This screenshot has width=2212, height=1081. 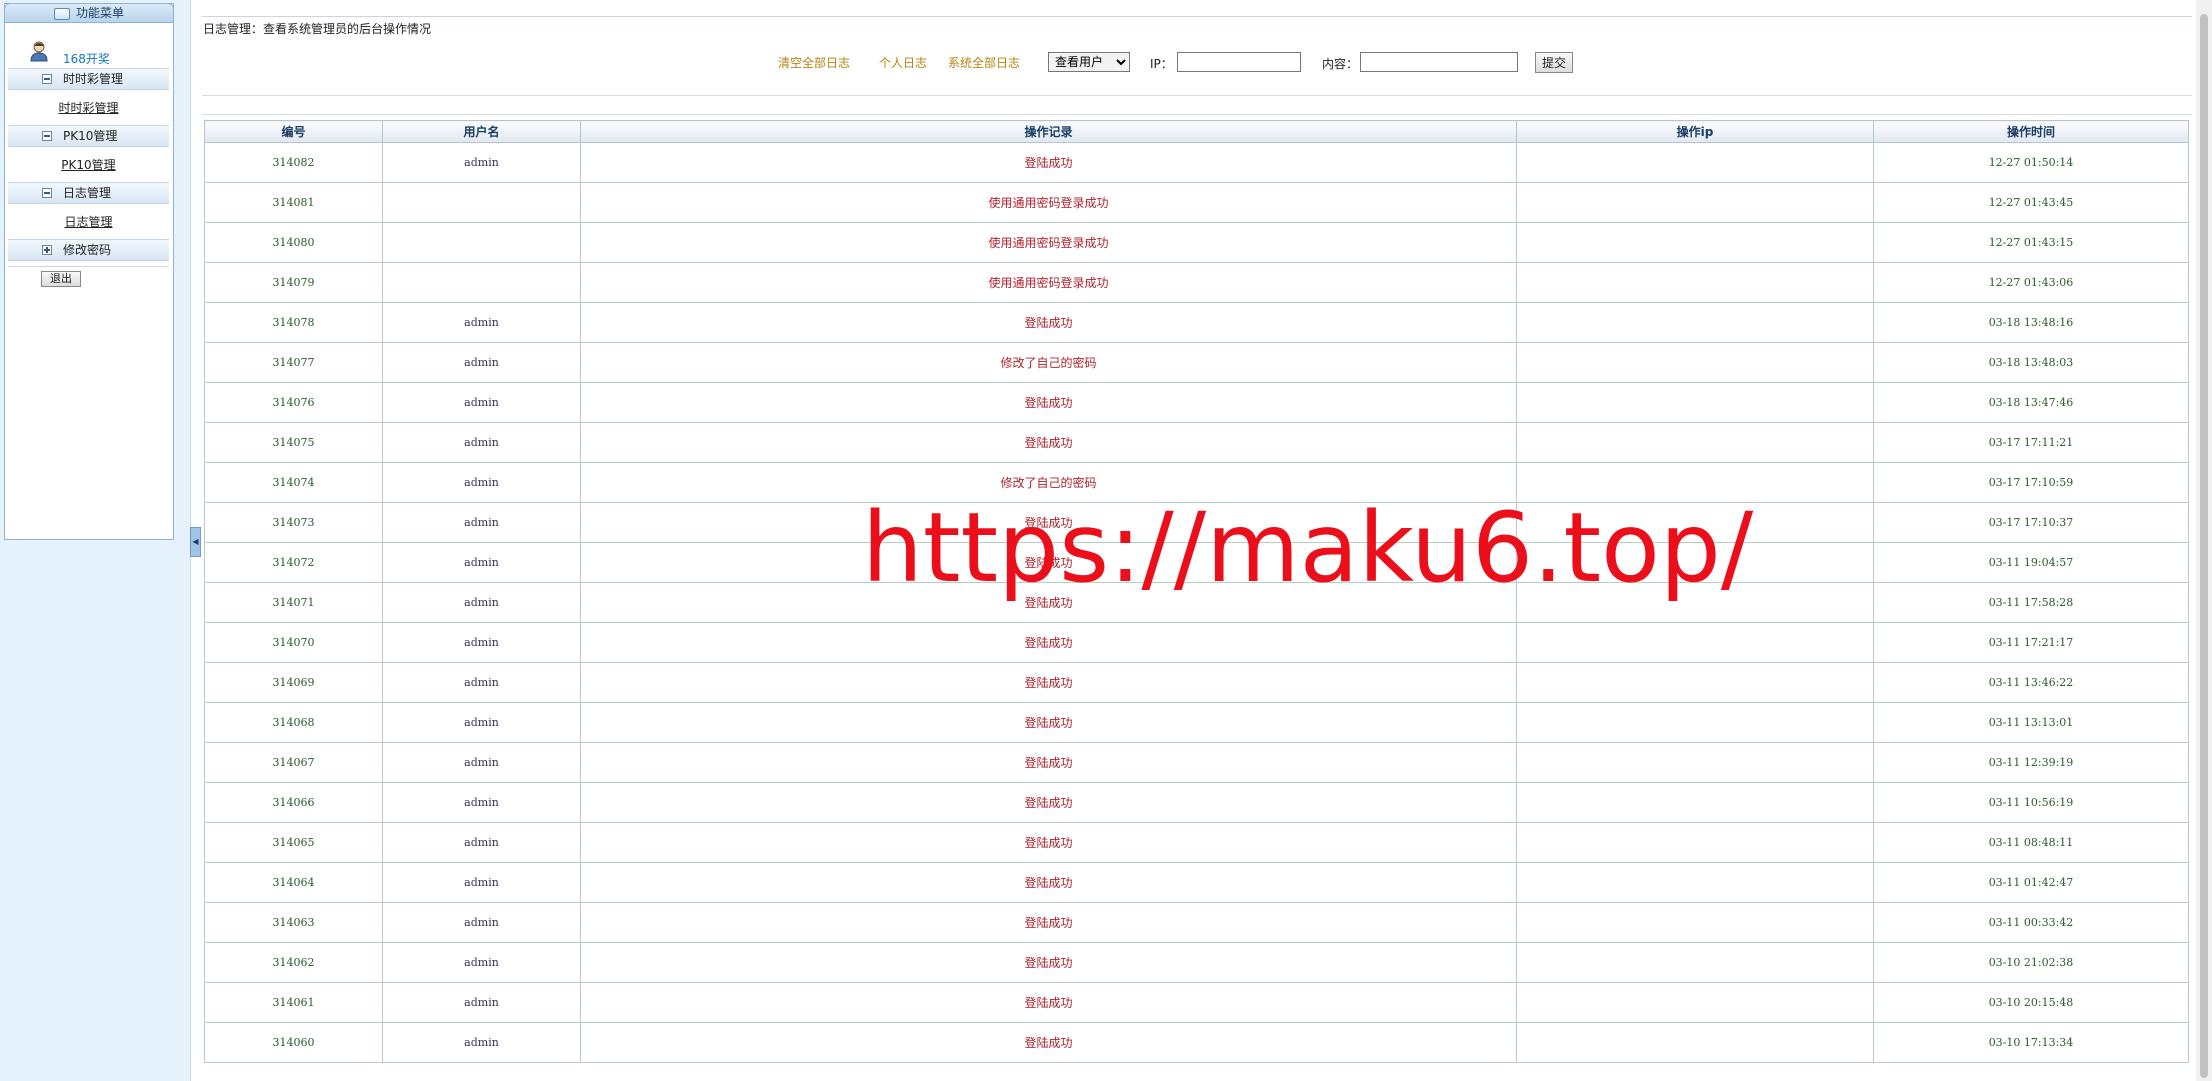 I want to click on cell-id: 314074, so click(x=293, y=482).